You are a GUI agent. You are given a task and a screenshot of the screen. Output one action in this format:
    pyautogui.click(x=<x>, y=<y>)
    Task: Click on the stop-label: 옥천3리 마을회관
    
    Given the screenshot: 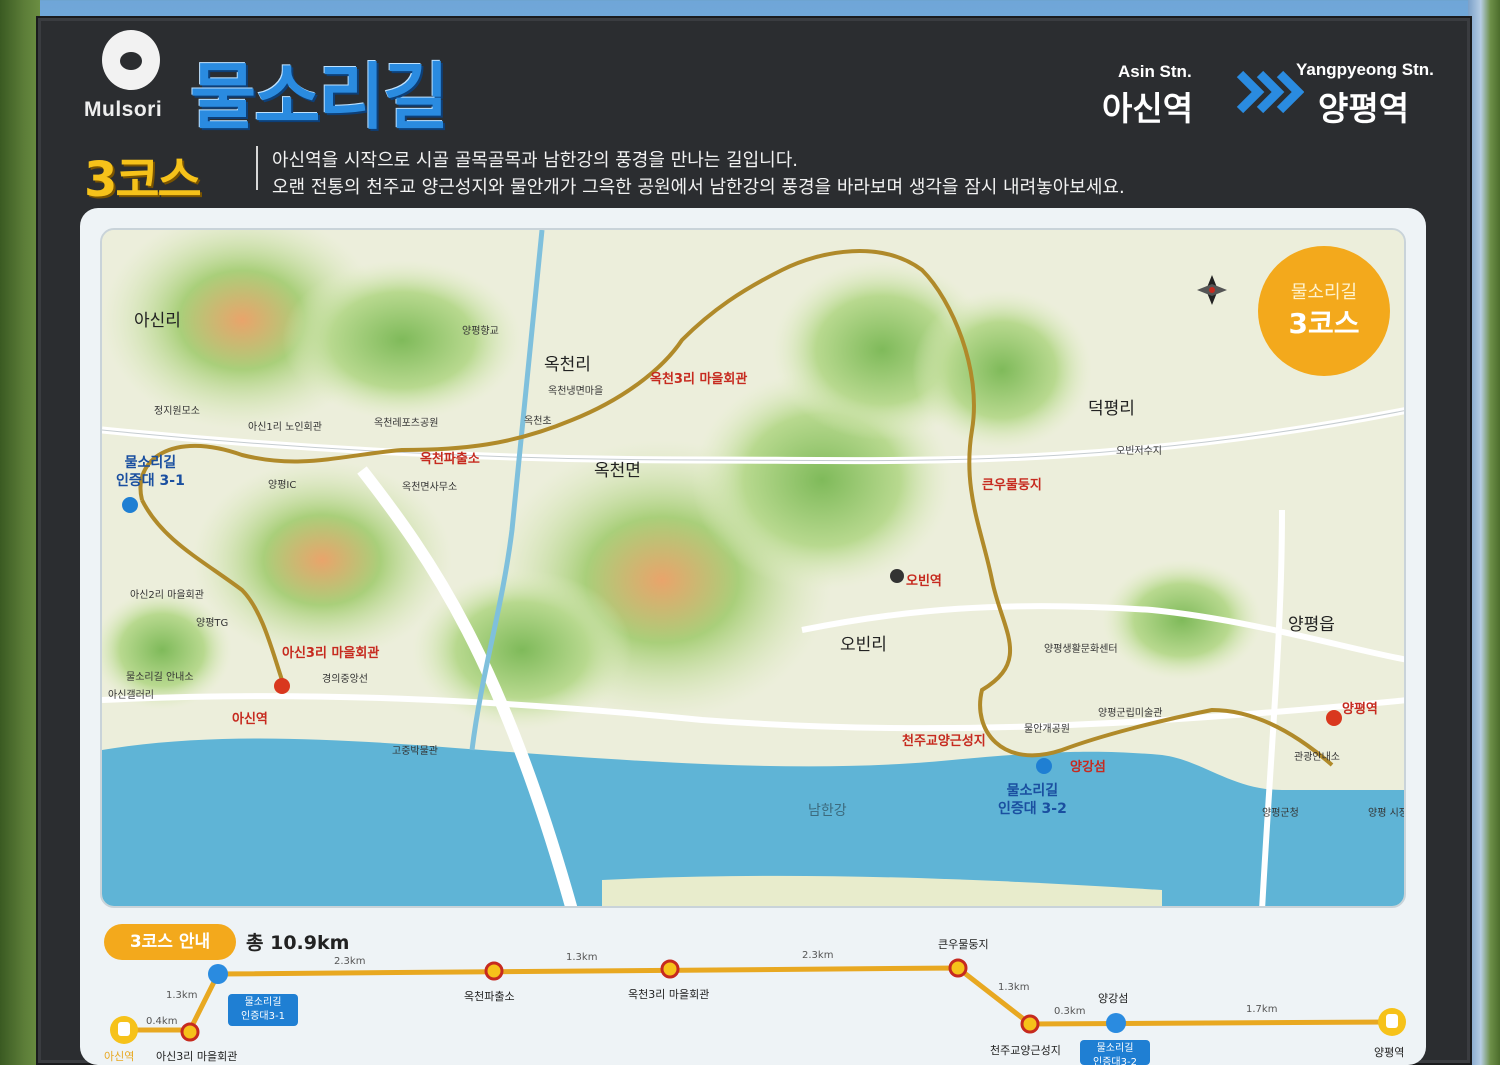 What is the action you would take?
    pyautogui.click(x=669, y=994)
    